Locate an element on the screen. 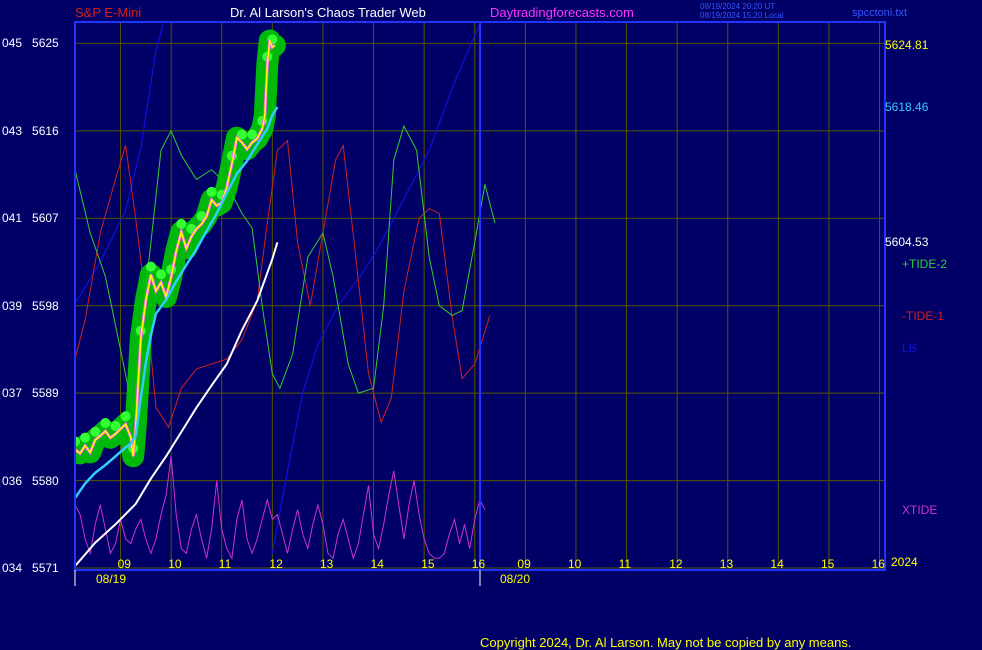  y-tick-right: 5625 is located at coordinates (45, 43).